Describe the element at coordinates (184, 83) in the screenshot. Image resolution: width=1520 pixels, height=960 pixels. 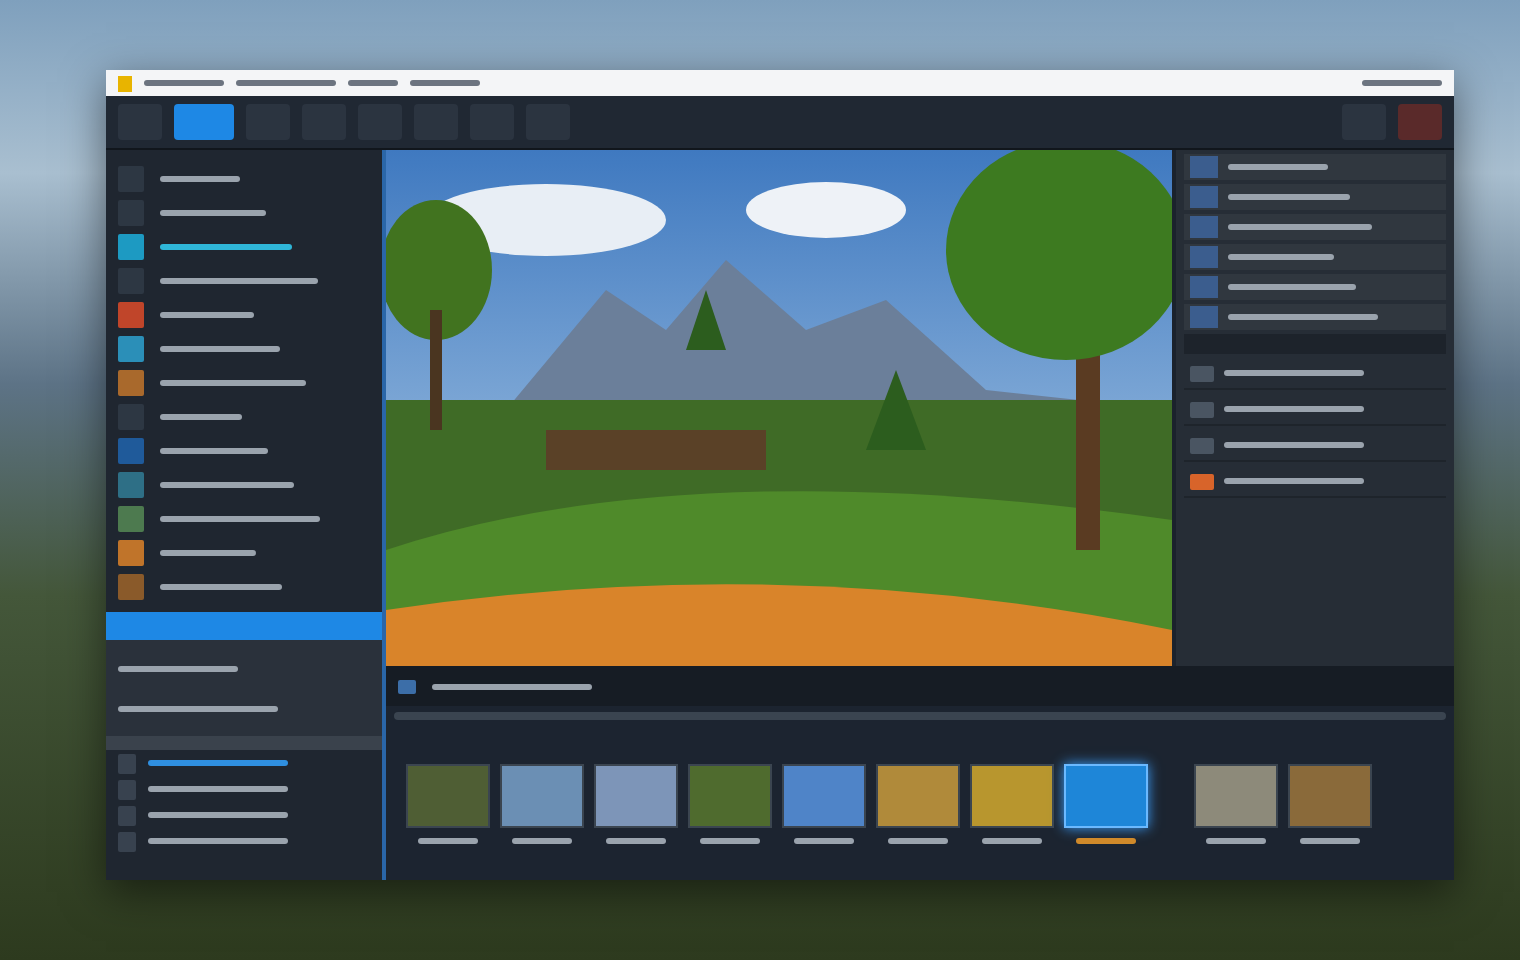
I see `title-line` at that location.